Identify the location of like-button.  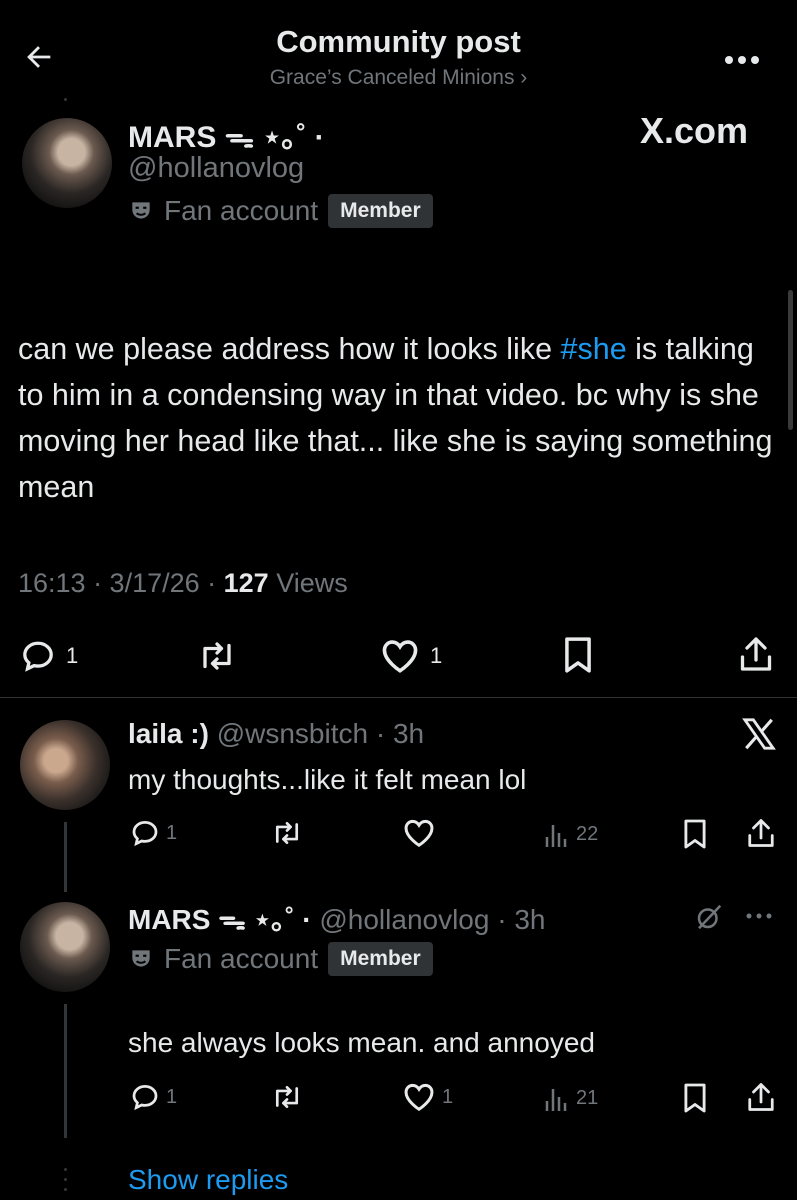
(419, 833).